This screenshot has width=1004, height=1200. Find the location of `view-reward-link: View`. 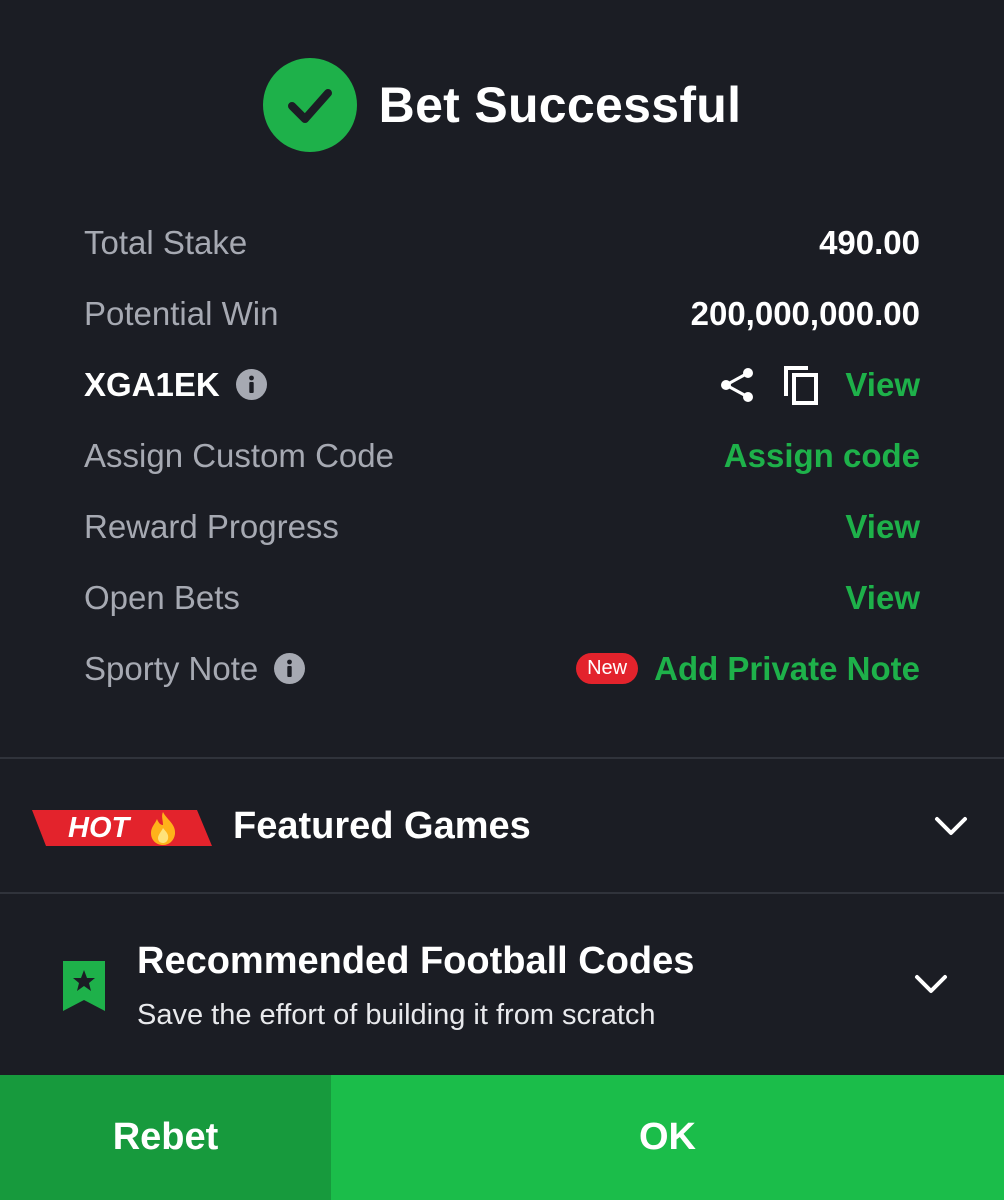

view-reward-link: View is located at coordinates (882, 527).